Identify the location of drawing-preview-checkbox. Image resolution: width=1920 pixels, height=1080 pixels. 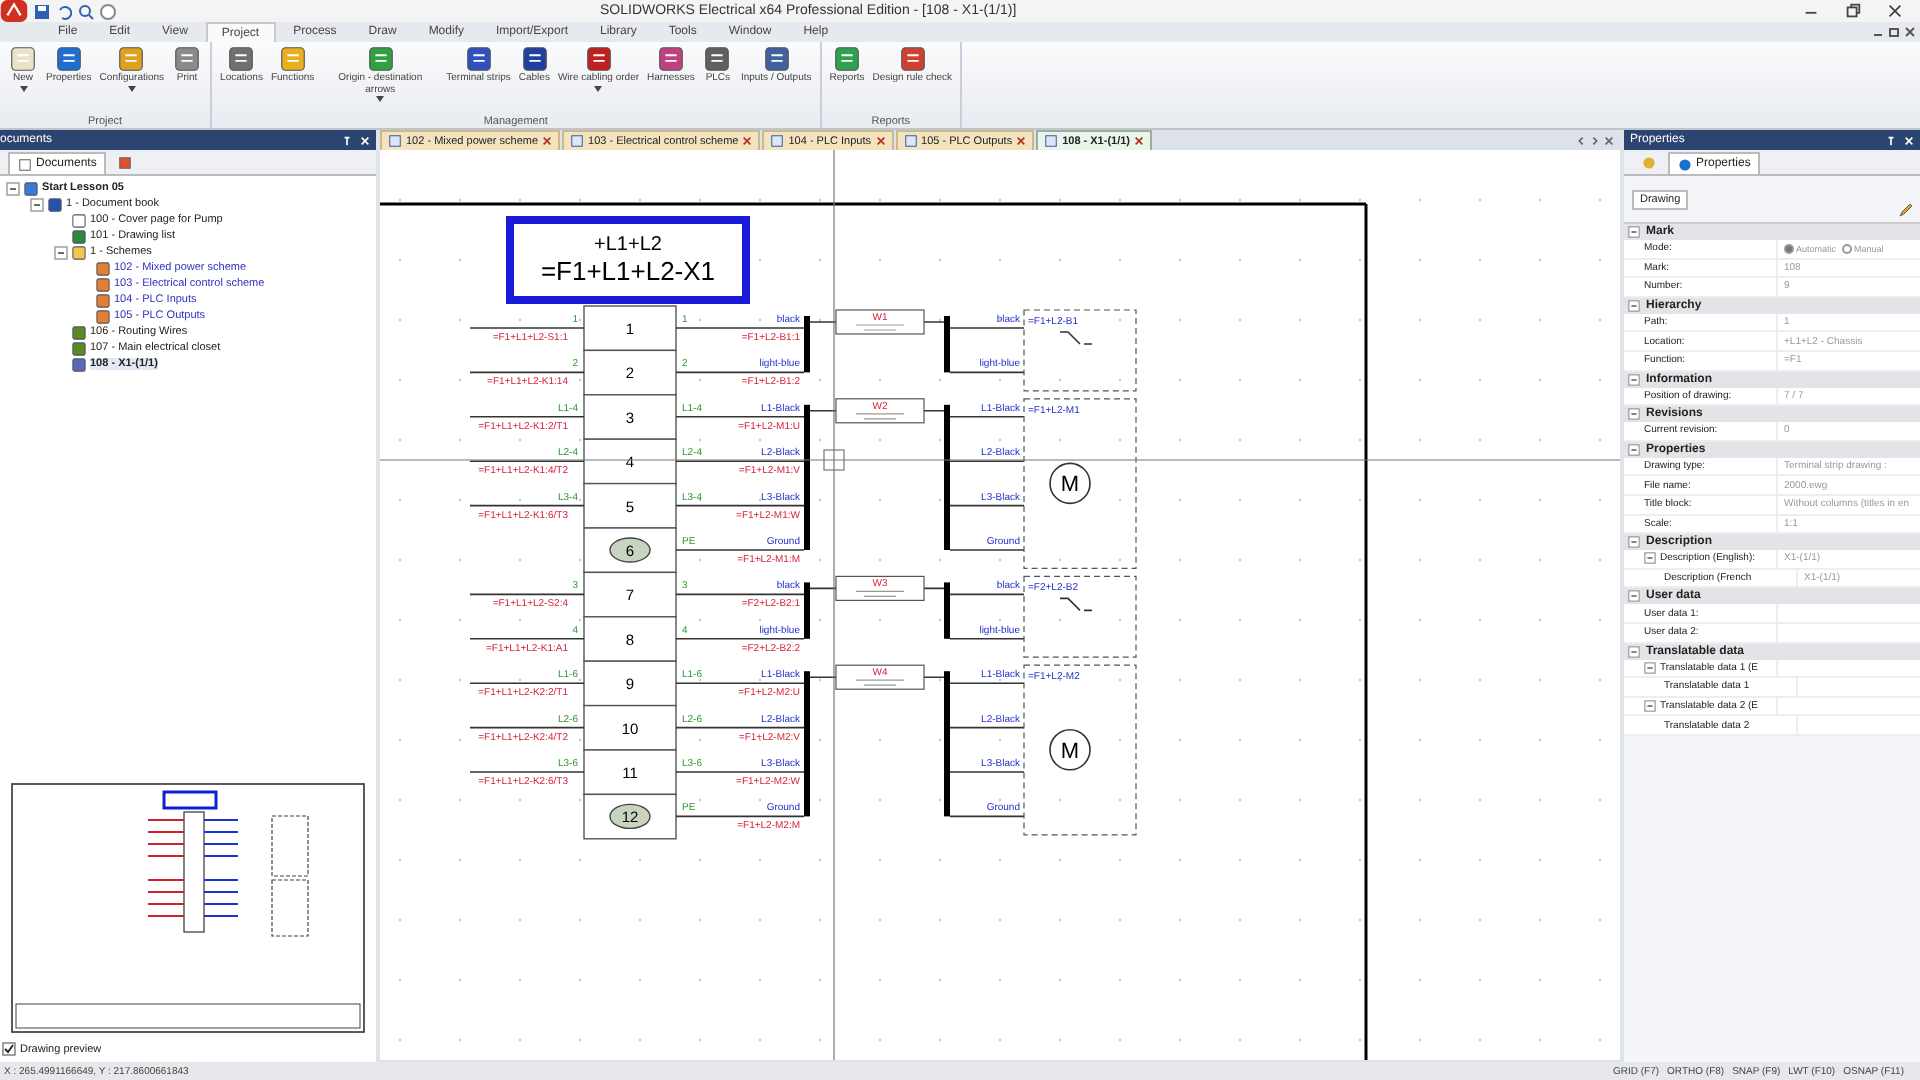
(9, 1049).